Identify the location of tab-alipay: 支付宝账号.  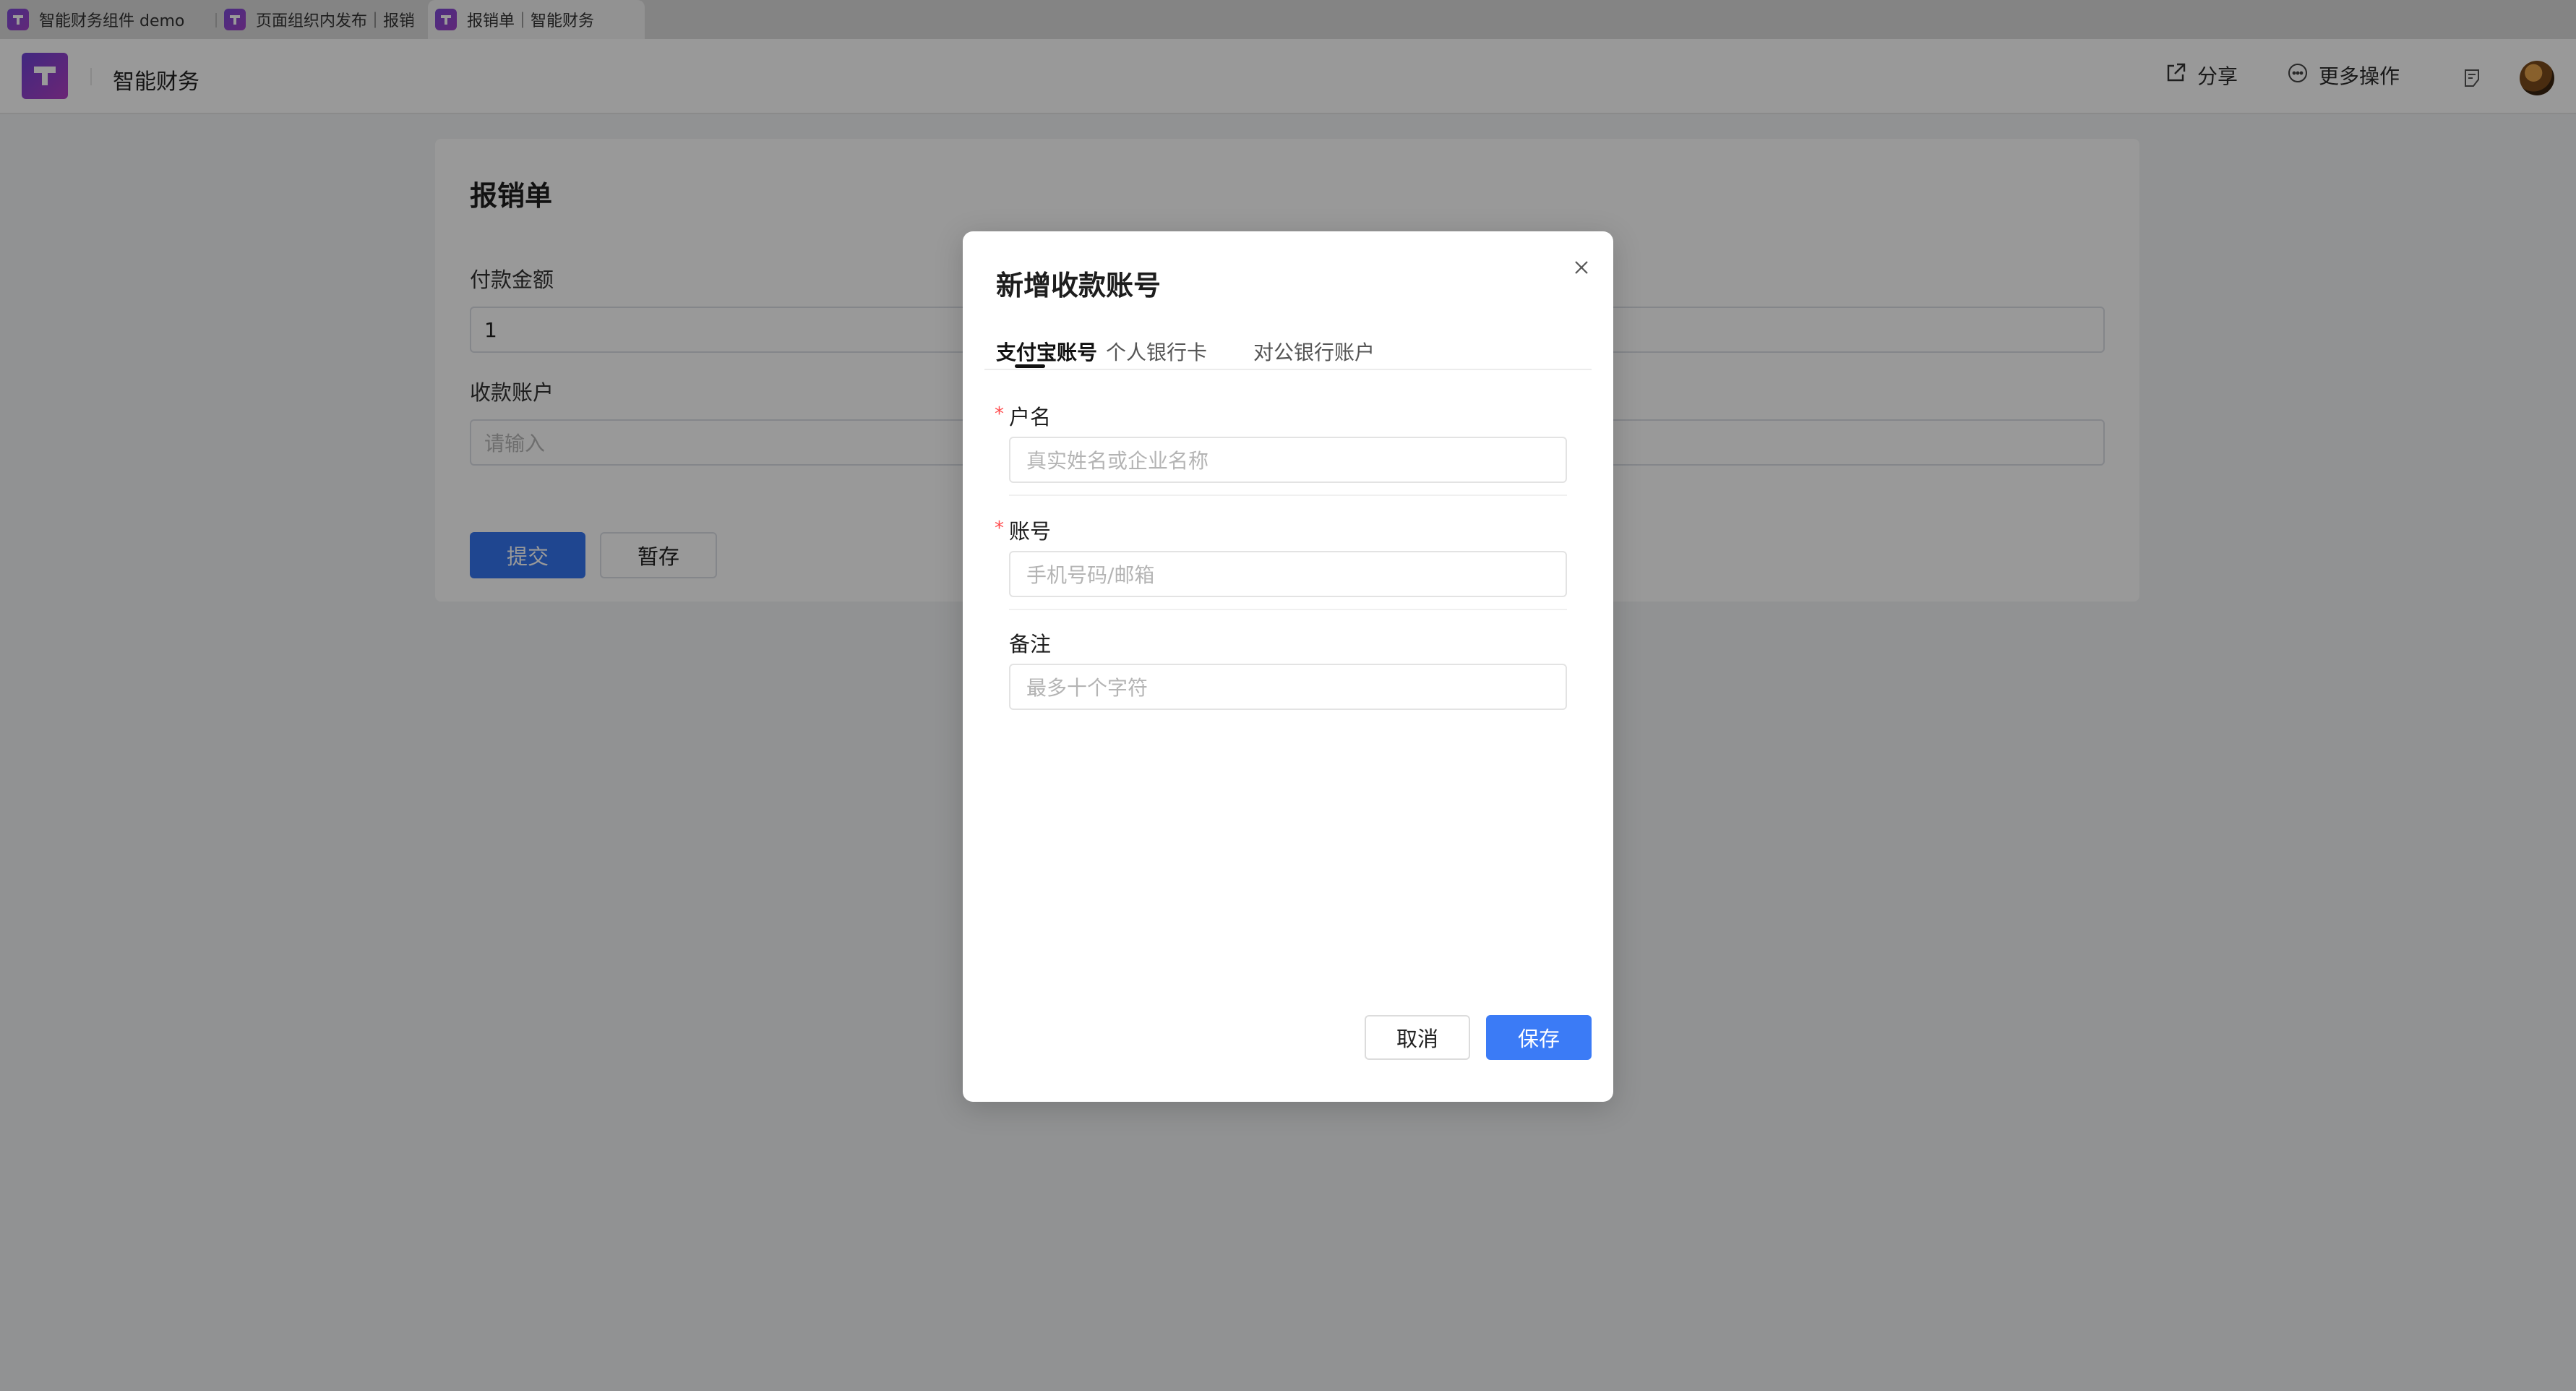
(1046, 351).